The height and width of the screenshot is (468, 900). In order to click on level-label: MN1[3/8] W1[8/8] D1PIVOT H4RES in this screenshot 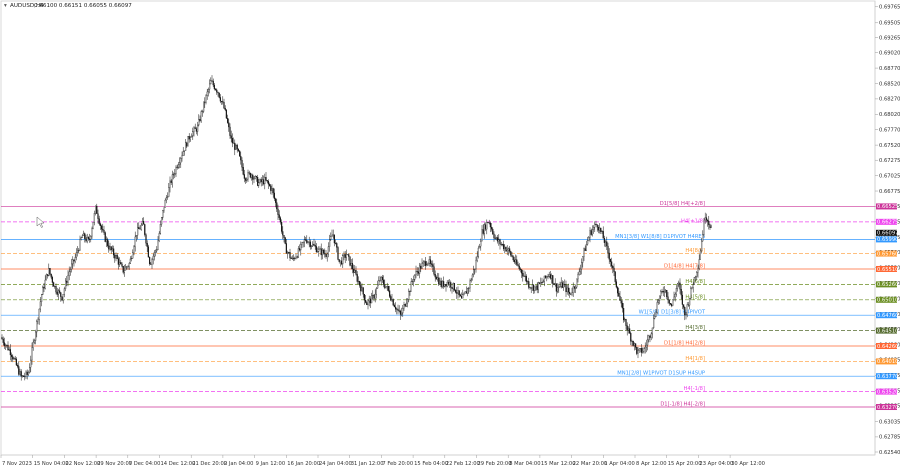, I will do `click(660, 237)`.